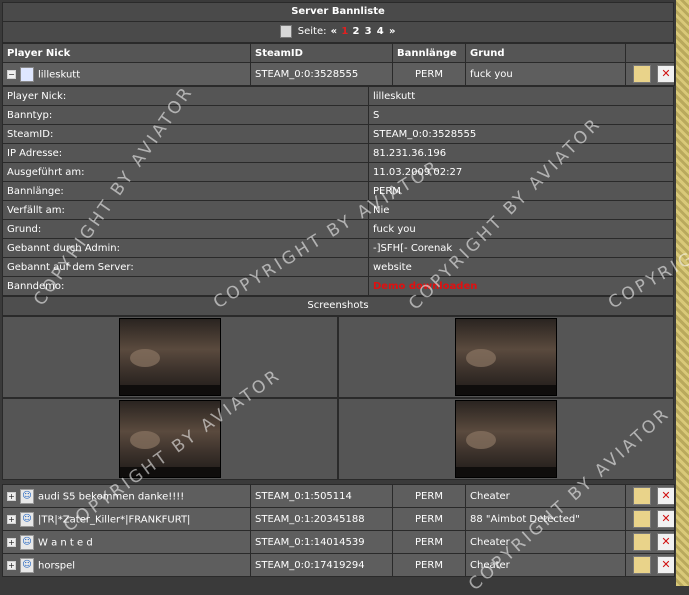 The width and height of the screenshot is (689, 595). I want to click on detail-value: lilleskutt, so click(521, 96).